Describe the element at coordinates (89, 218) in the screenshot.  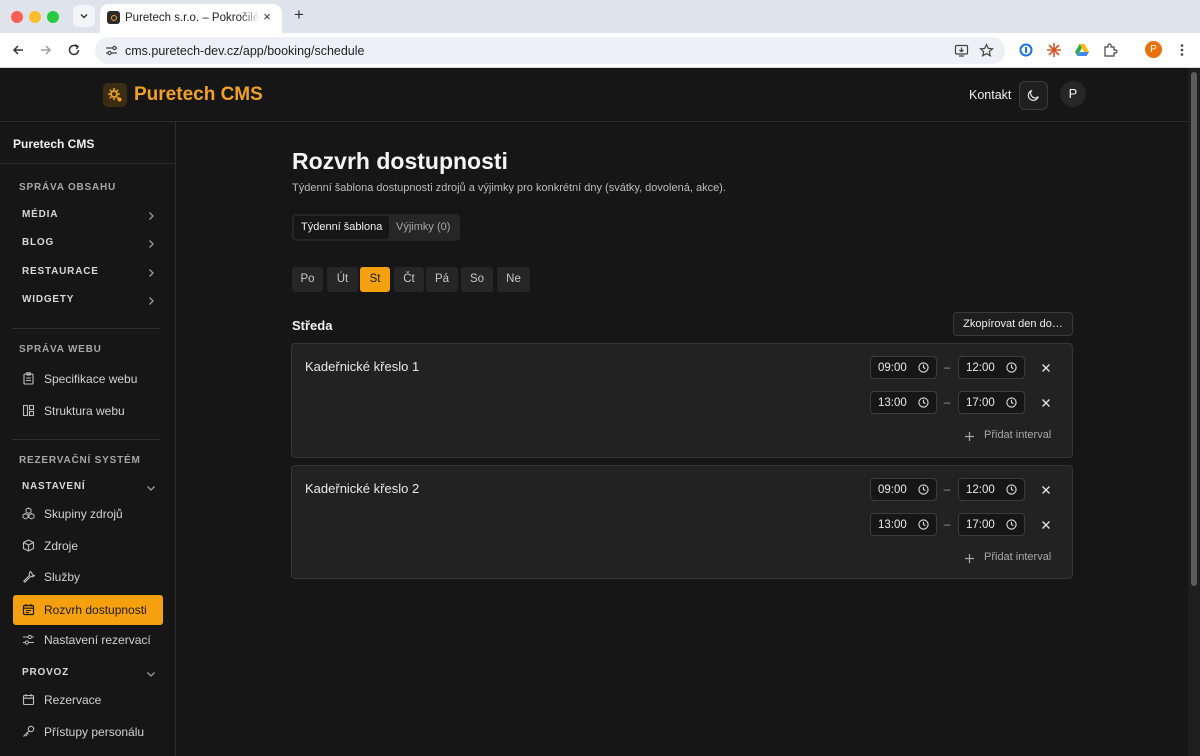
I see `sidebar-group-media: MÉDIA` at that location.